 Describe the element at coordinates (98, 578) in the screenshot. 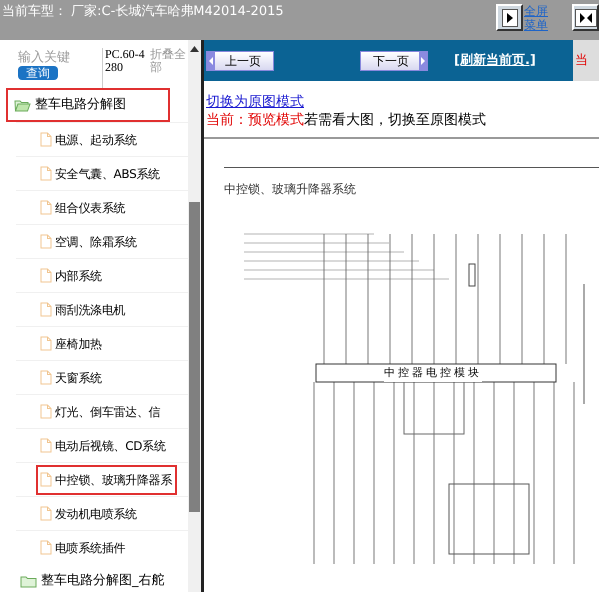

I see `tree-folder: 整车电路分解图_右舵` at that location.